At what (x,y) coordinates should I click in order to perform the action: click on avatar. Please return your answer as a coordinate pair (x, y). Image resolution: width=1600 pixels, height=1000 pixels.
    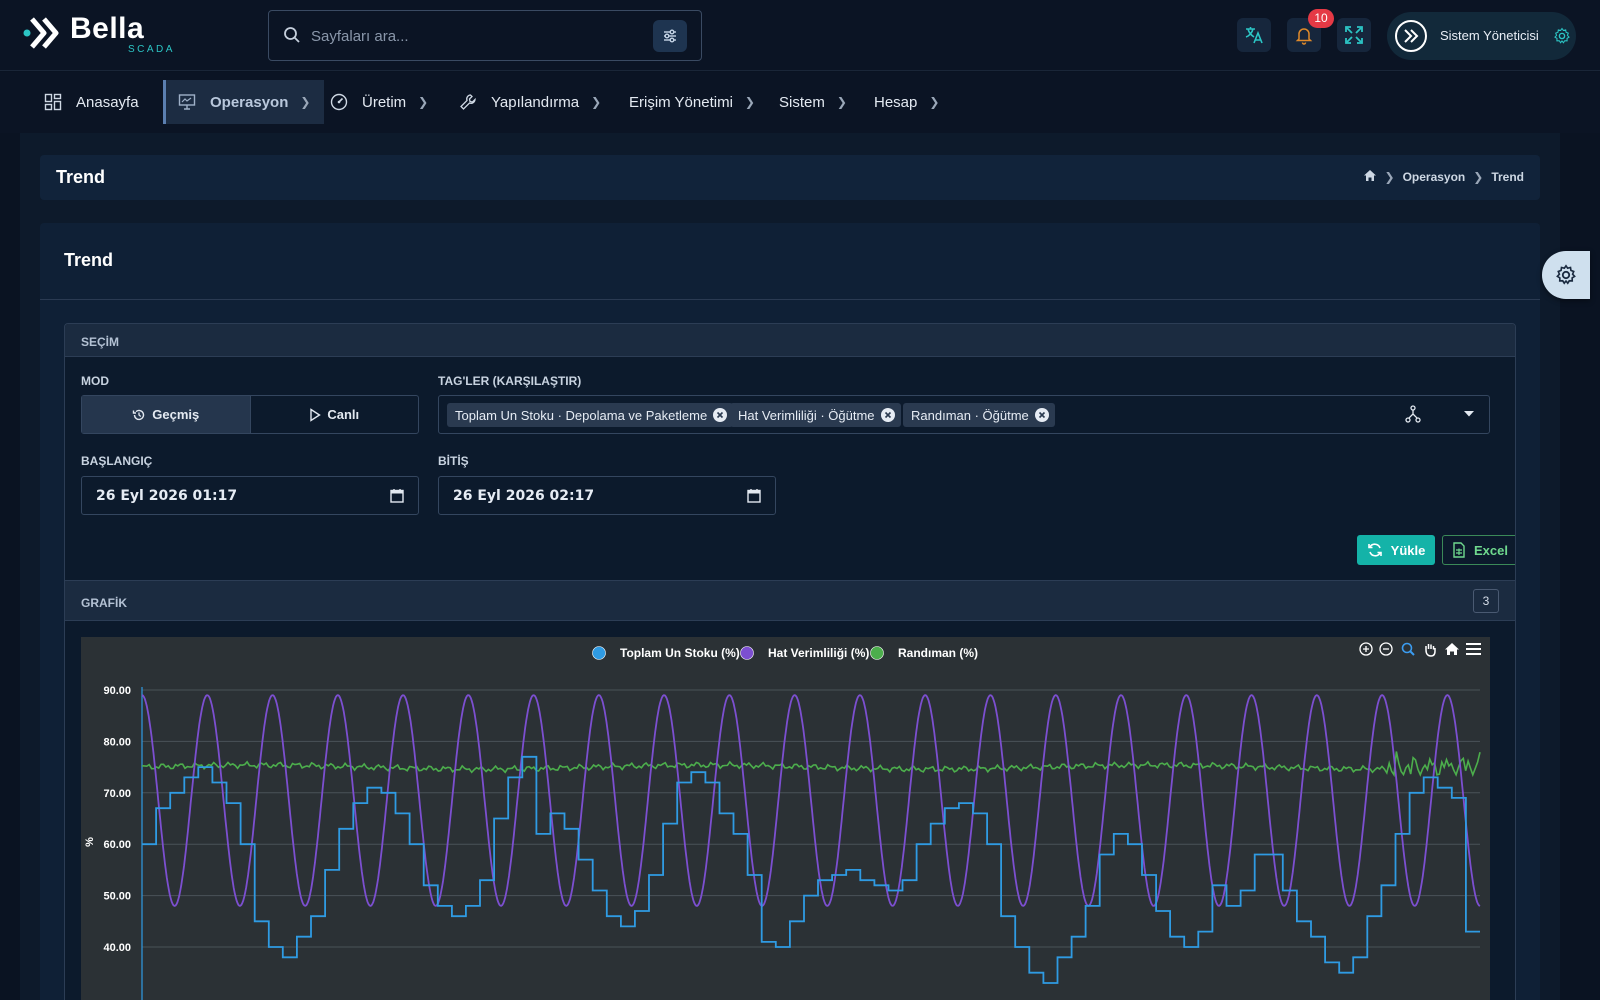
    Looking at the image, I should click on (1411, 36).